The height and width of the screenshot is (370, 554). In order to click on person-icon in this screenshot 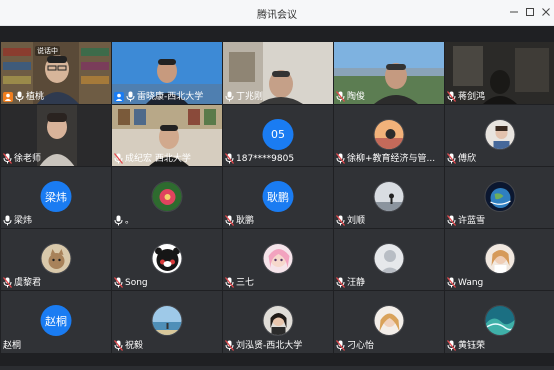, I will do `click(119, 96)`.